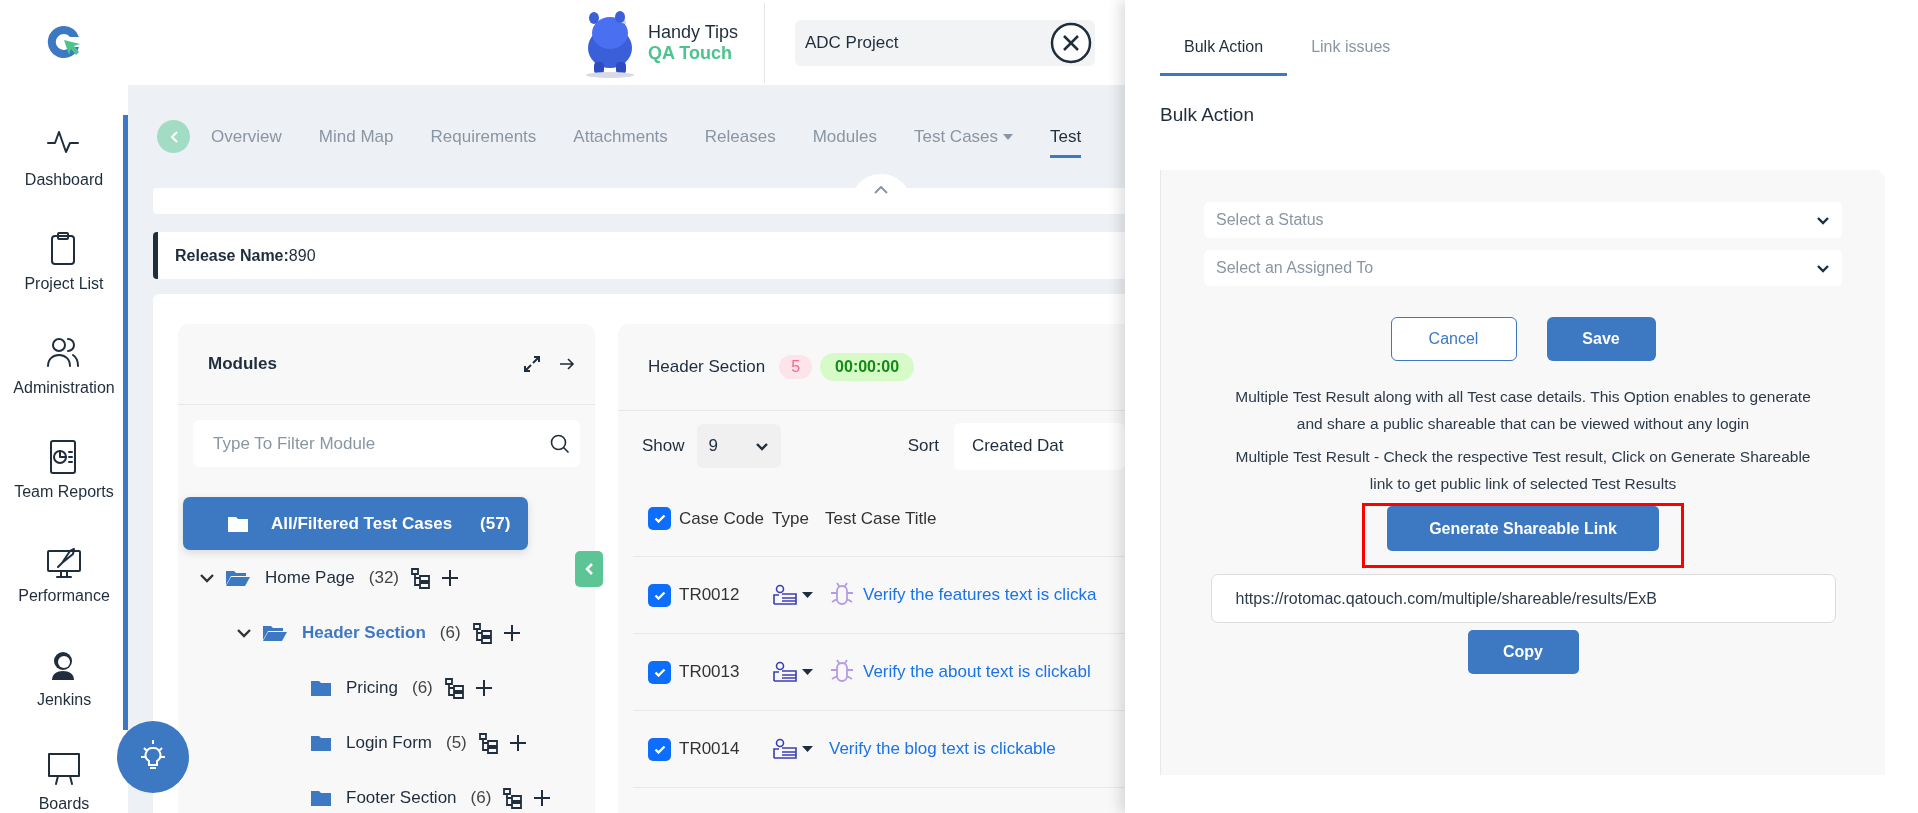  Describe the element at coordinates (64, 678) in the screenshot. I see `sidebar-item: Jenkins` at that location.